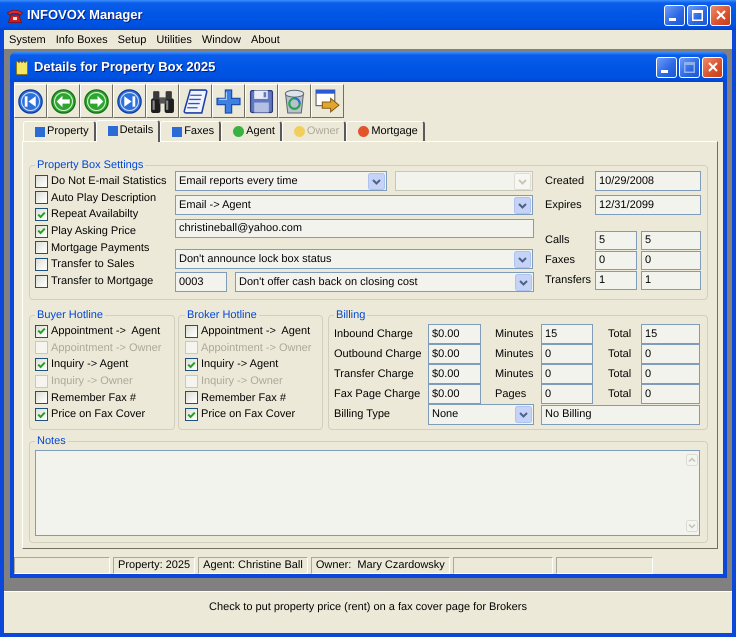  Describe the element at coordinates (664, 71) in the screenshot. I see `minimize-icon` at that location.